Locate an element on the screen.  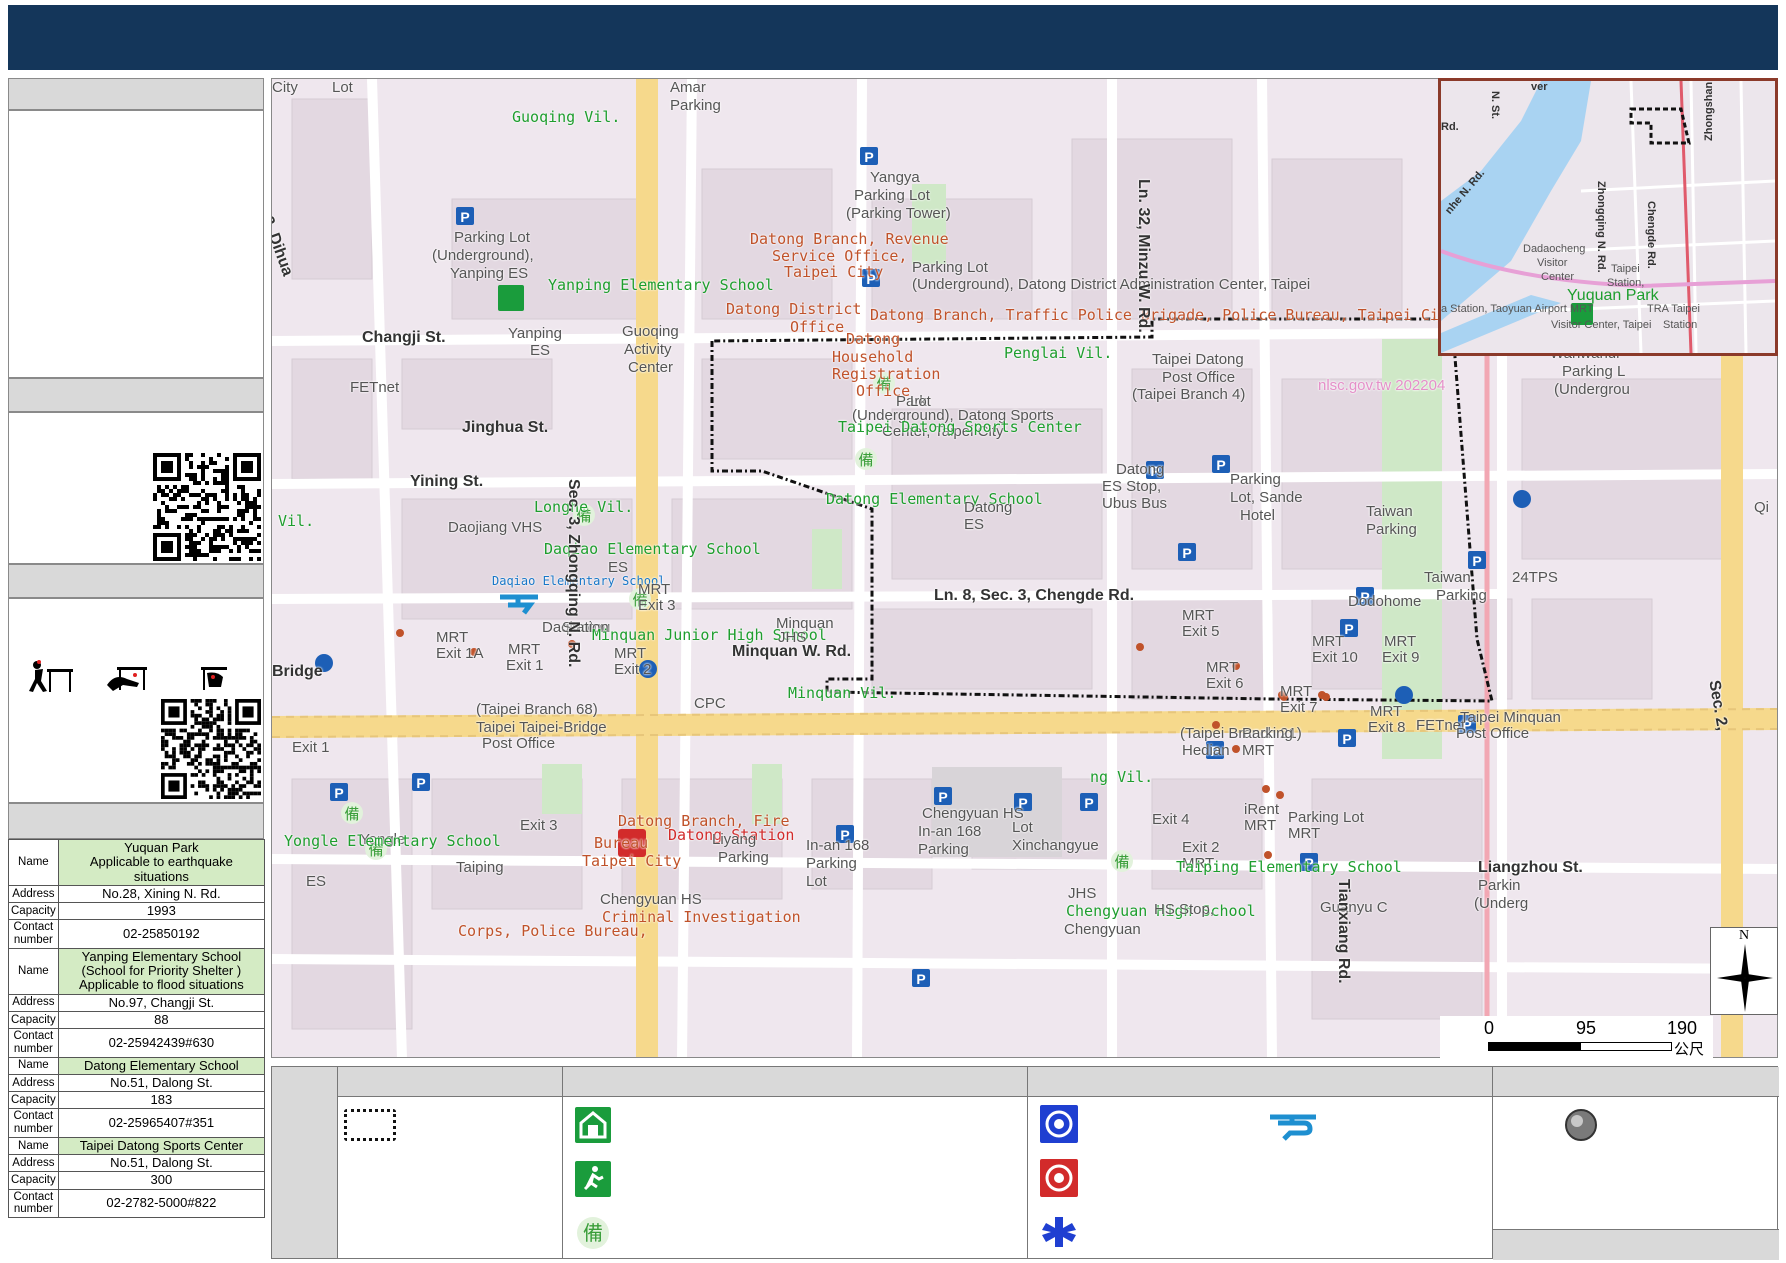
inset-label: TRA Taipei is located at coordinates (1673, 309).